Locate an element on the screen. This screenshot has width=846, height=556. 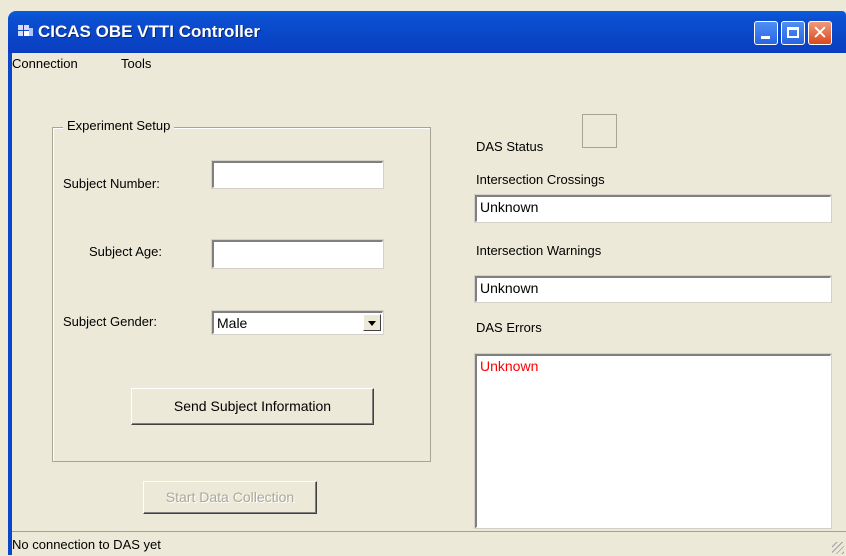
das-errors-label: DAS Errors is located at coordinates (509, 327).